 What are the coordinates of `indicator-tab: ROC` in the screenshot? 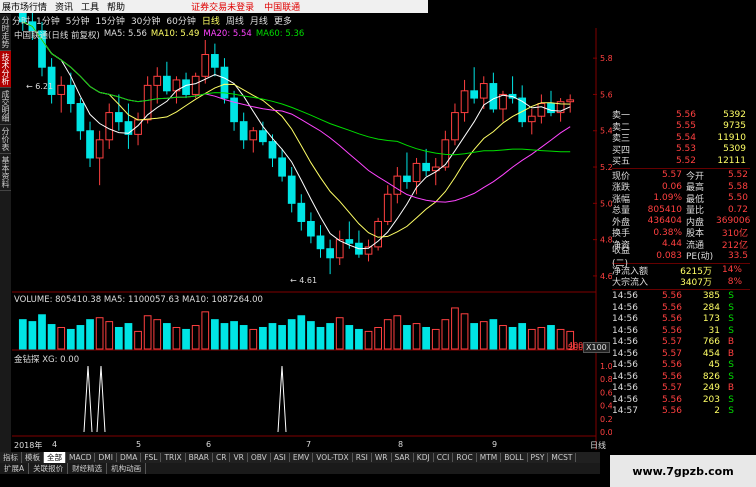 It's located at (465, 457).